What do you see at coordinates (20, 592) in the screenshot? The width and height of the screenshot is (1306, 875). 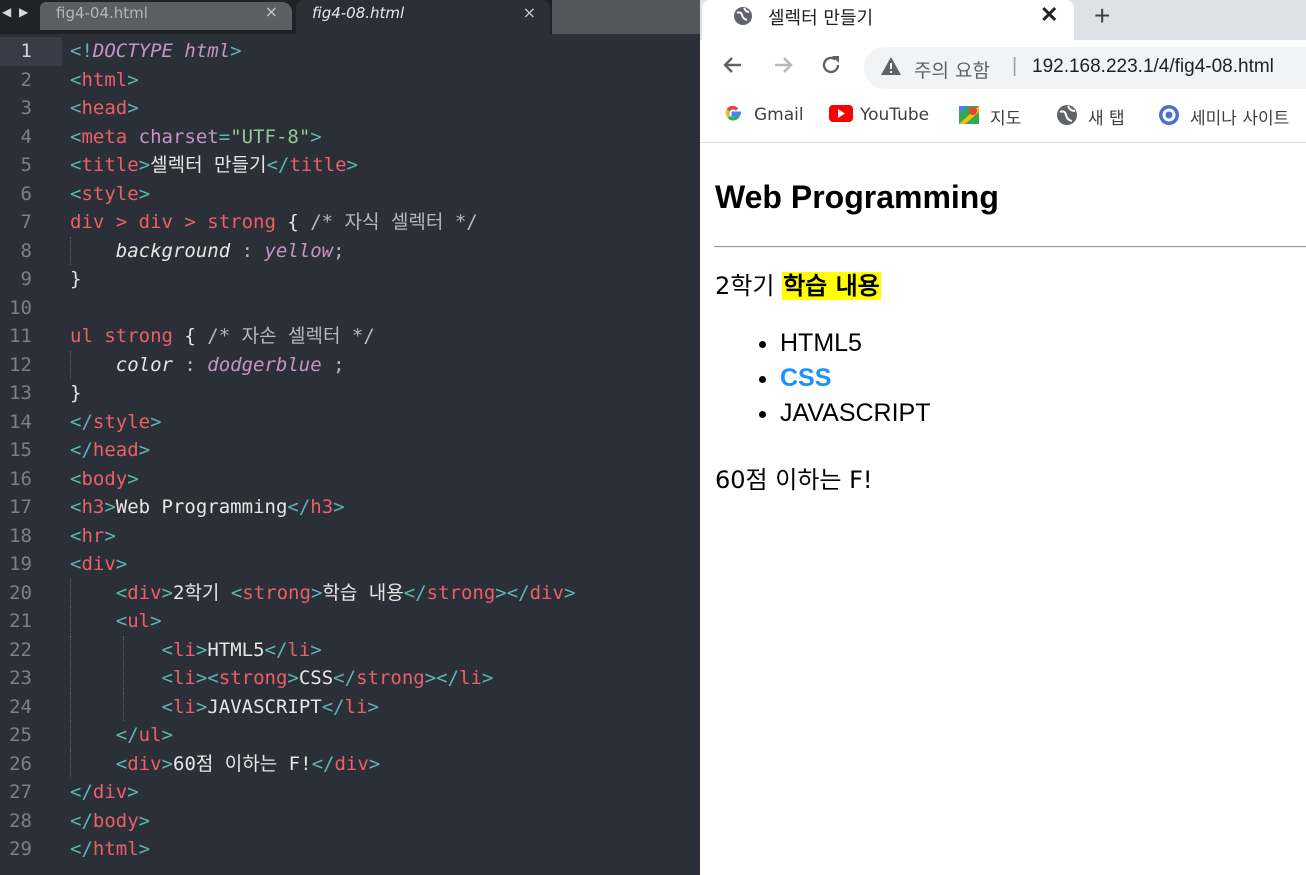 I see `line-number: 20` at bounding box center [20, 592].